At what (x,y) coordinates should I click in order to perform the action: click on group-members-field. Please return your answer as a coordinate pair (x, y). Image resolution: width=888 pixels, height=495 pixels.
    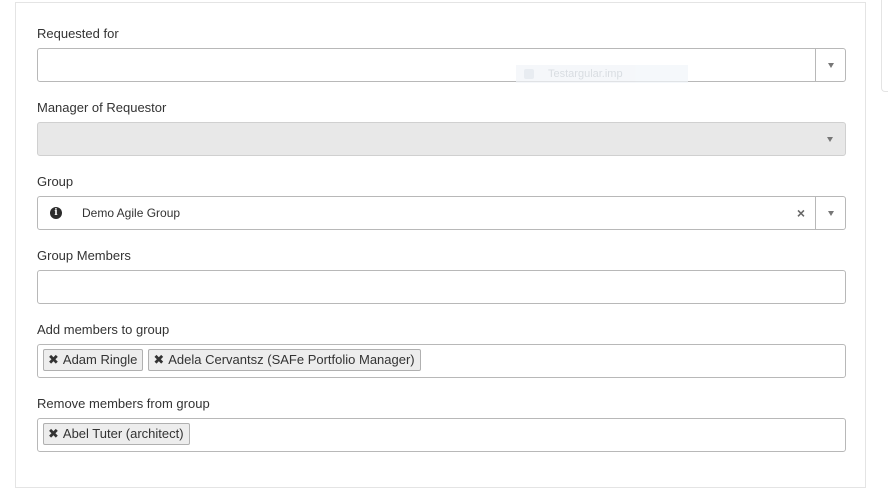
    Looking at the image, I should click on (441, 287).